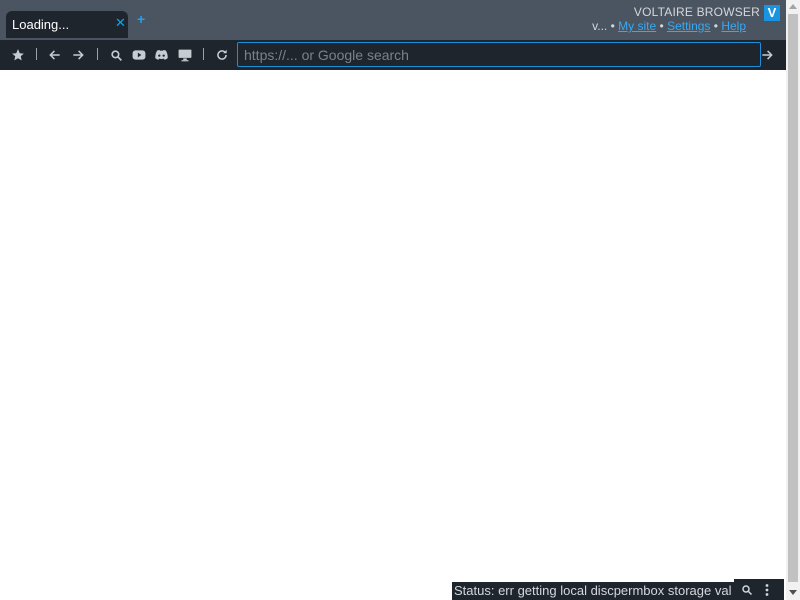 This screenshot has width=800, height=600. I want to click on forward-button, so click(78, 55).